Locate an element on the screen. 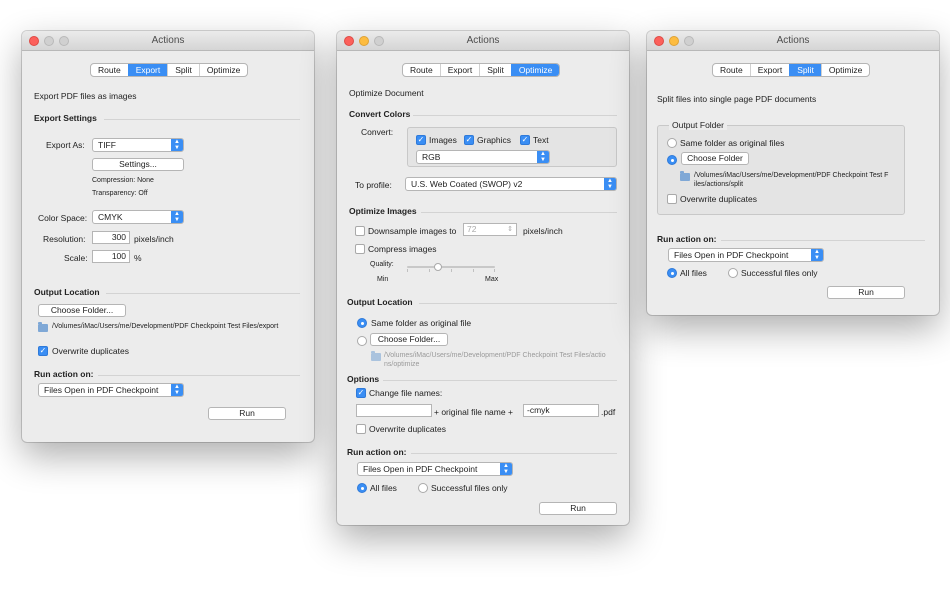 Image resolution: width=950 pixels, height=594 pixels. color-space-label: Color Space: is located at coordinates (63, 218).